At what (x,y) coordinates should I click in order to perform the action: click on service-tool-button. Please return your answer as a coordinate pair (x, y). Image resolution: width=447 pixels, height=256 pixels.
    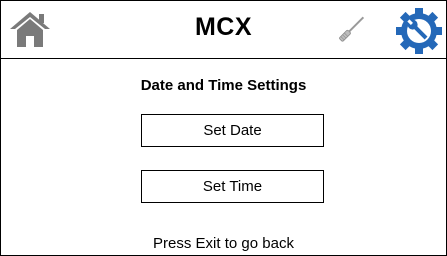
    Looking at the image, I should click on (351, 29).